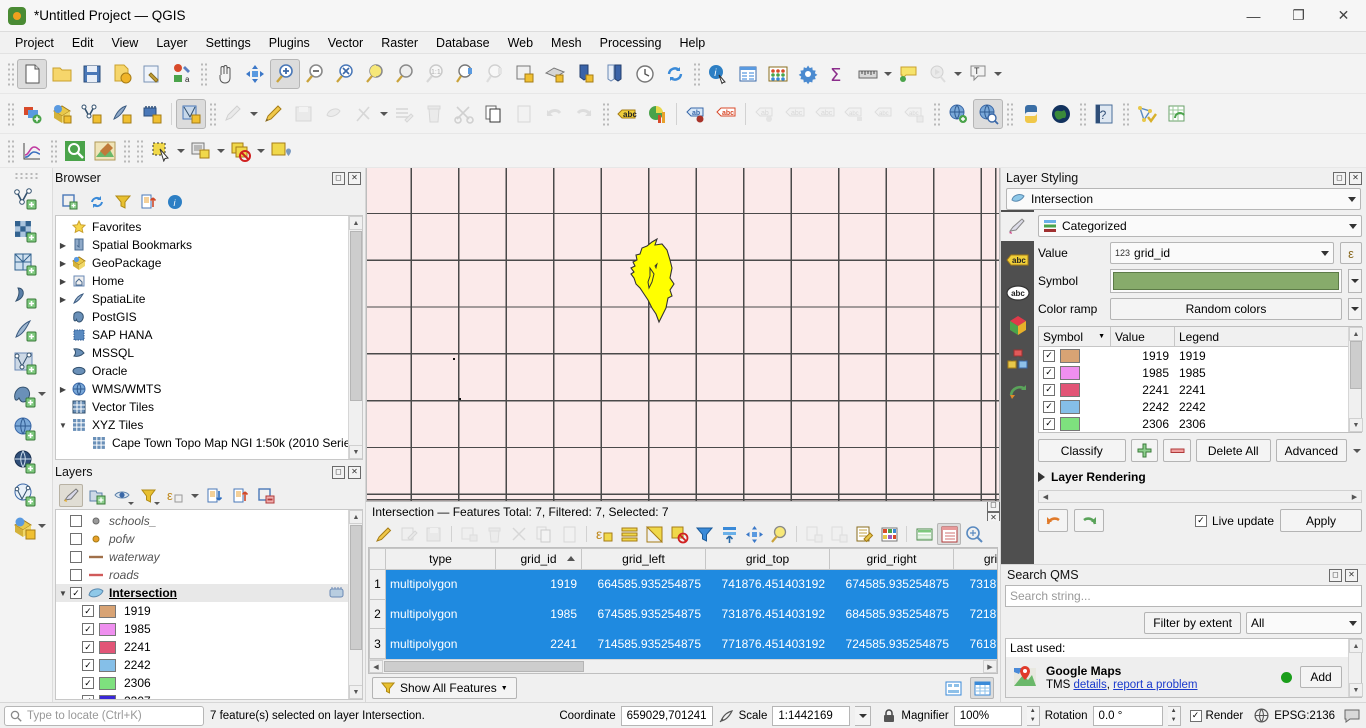  Describe the element at coordinates (221, 151) in the screenshot. I see `select-form-caret` at that location.